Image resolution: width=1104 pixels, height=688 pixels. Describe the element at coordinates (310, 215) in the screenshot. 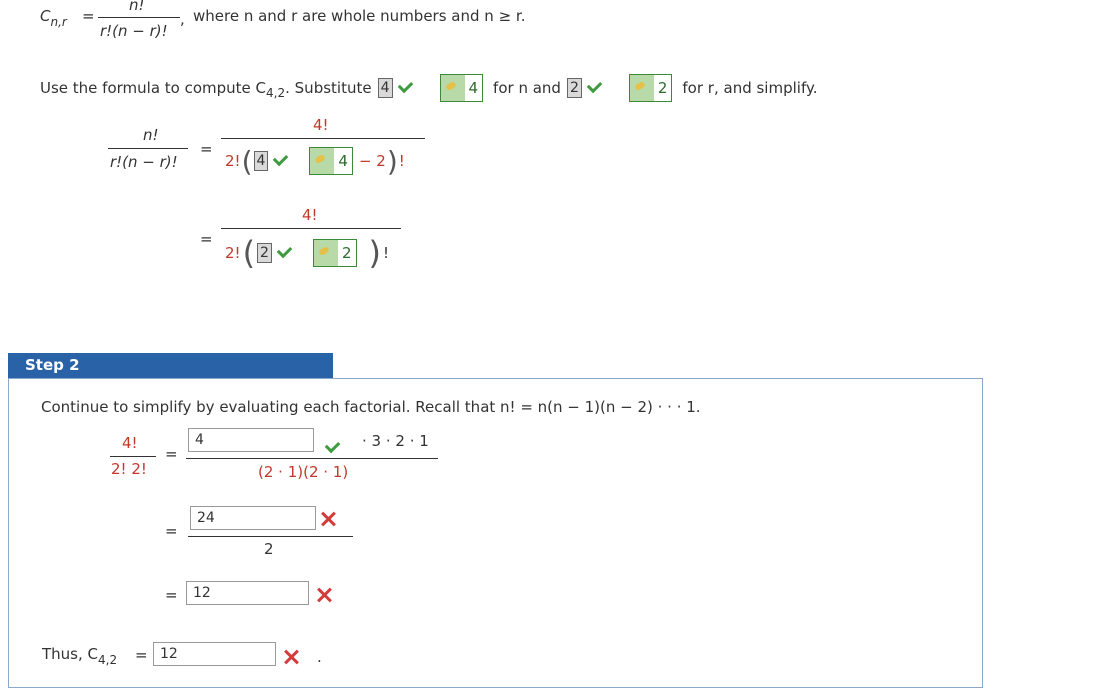

I see `row2-numerator: 4!` at that location.